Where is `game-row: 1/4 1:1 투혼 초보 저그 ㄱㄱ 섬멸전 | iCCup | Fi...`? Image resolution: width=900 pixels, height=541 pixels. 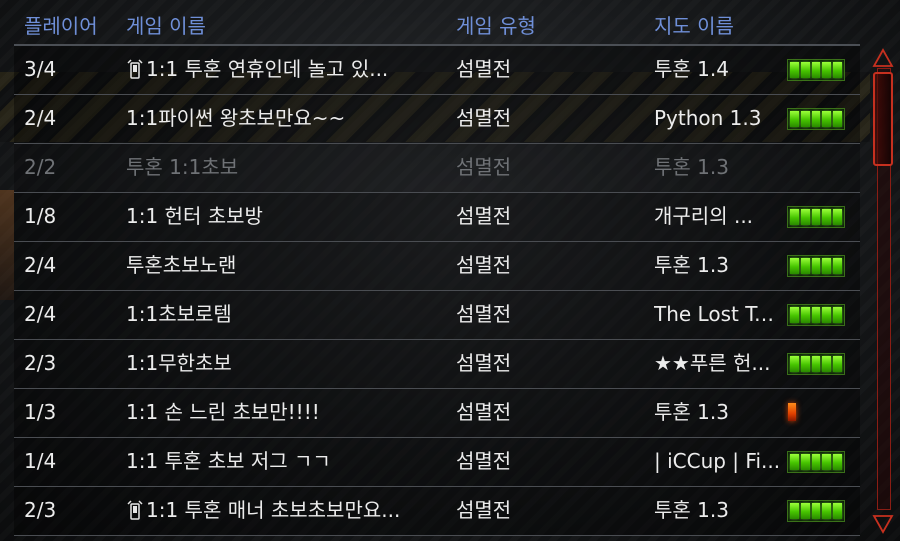
game-row: 1/4 1:1 투혼 초보 저그 ㄱㄱ 섬멸전 | iCCup | Fi... is located at coordinates (437, 462).